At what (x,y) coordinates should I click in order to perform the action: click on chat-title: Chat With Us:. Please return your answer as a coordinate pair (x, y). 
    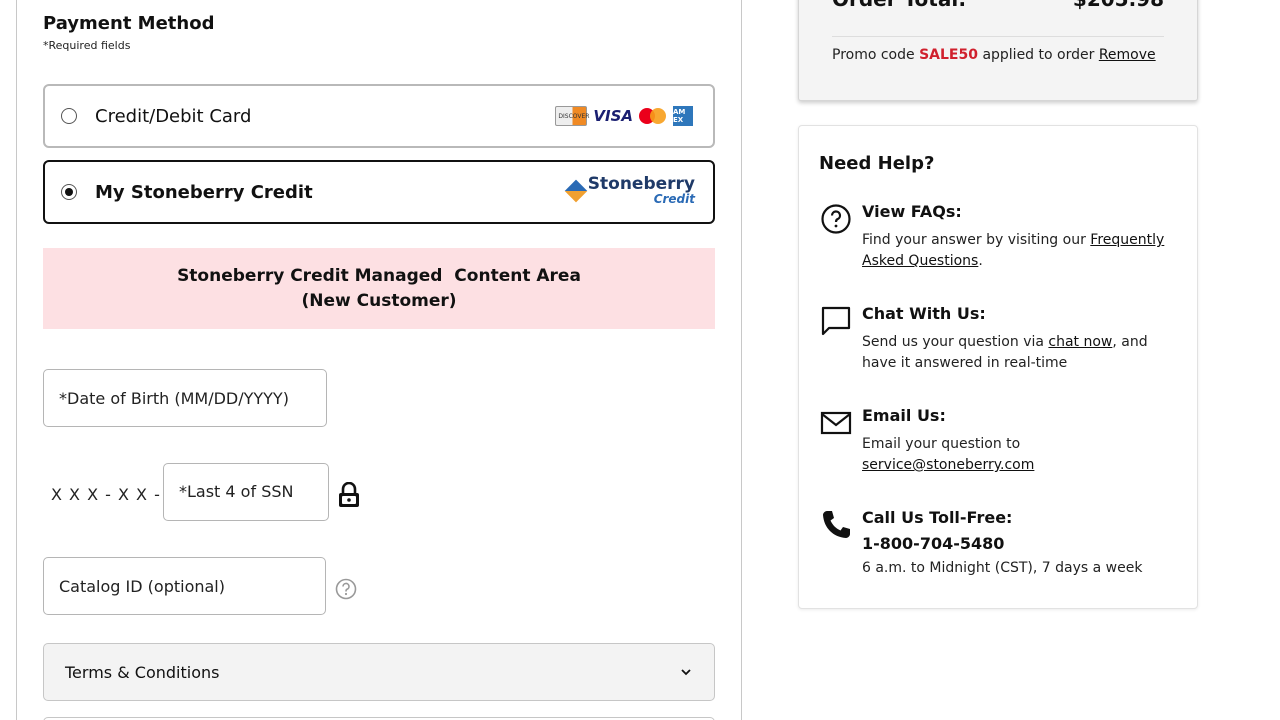
    Looking at the image, I should click on (924, 313).